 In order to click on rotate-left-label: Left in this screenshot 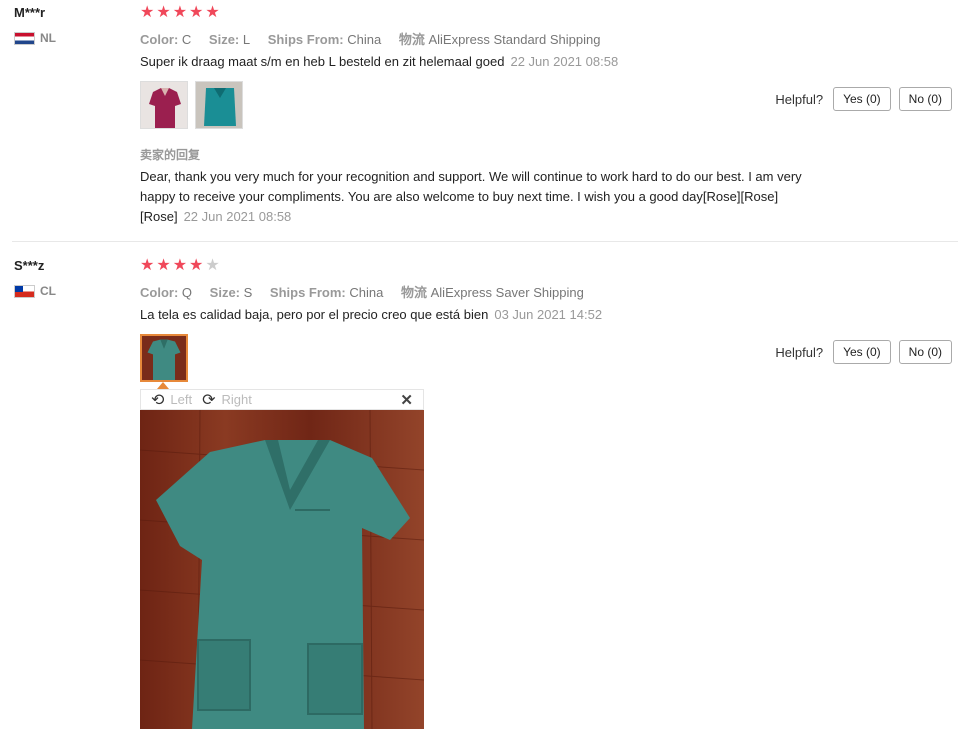, I will do `click(181, 399)`.